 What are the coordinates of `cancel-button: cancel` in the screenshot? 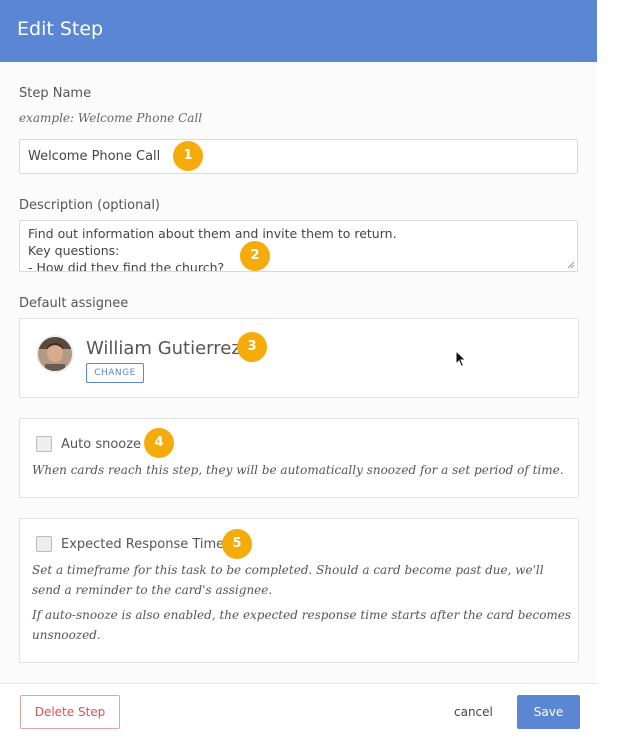 It's located at (473, 712).